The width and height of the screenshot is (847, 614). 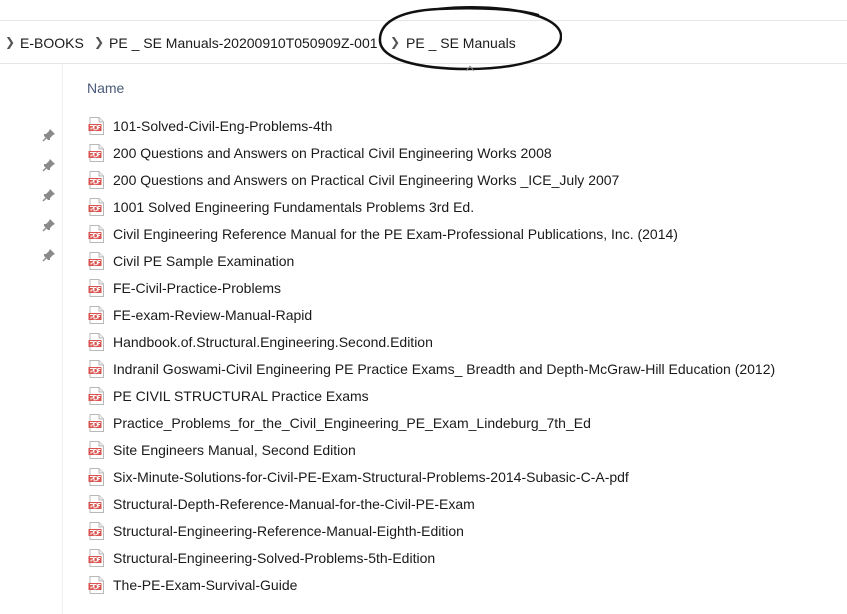 What do you see at coordinates (470, 68) in the screenshot?
I see `sort-caret-icon` at bounding box center [470, 68].